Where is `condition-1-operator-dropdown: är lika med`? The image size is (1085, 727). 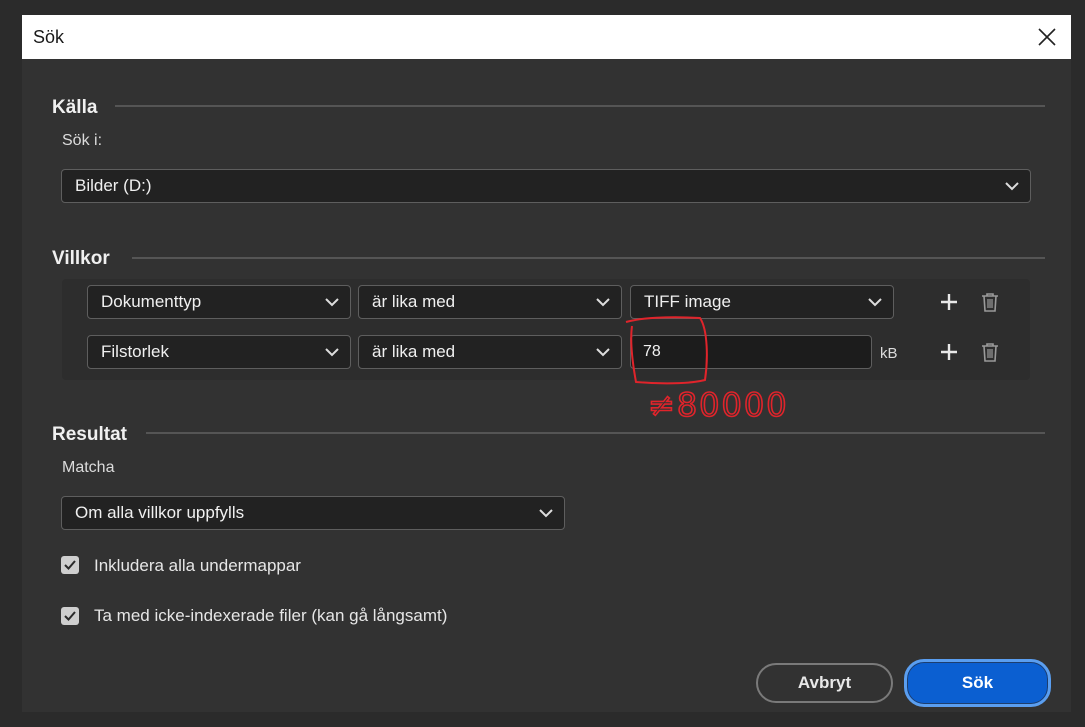
condition-1-operator-dropdown: är lika med is located at coordinates (490, 302).